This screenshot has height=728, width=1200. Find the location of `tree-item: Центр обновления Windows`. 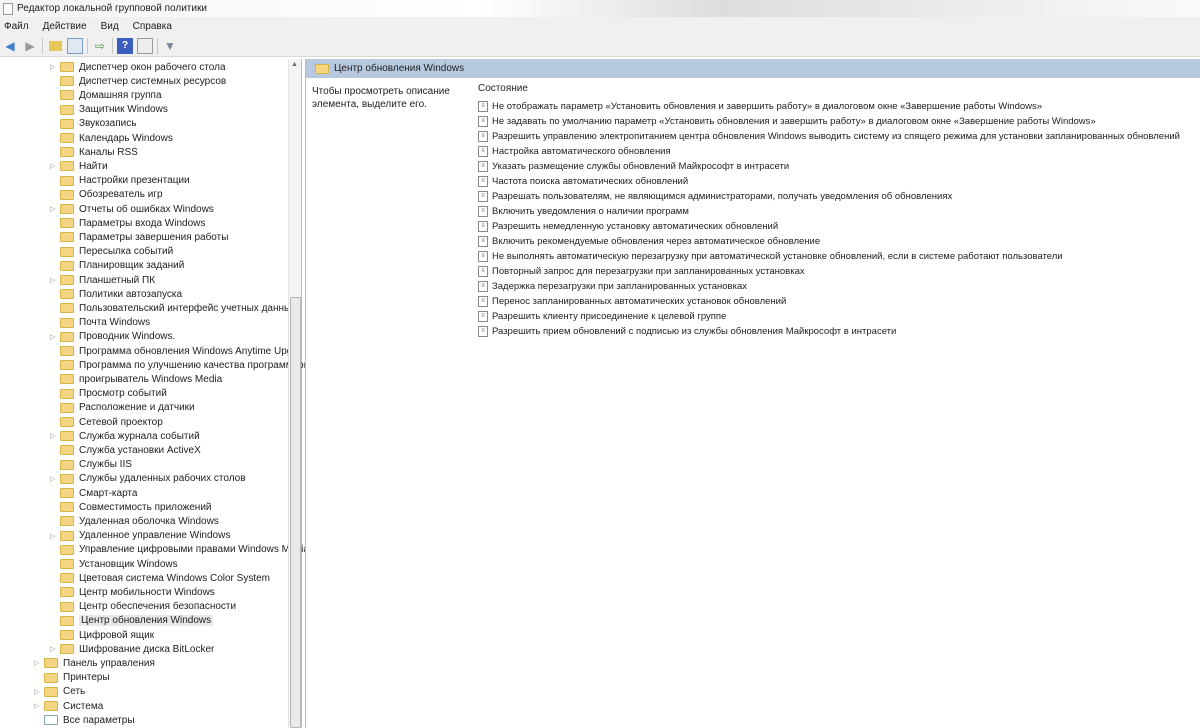

tree-item: Центр обновления Windows is located at coordinates (132, 621).